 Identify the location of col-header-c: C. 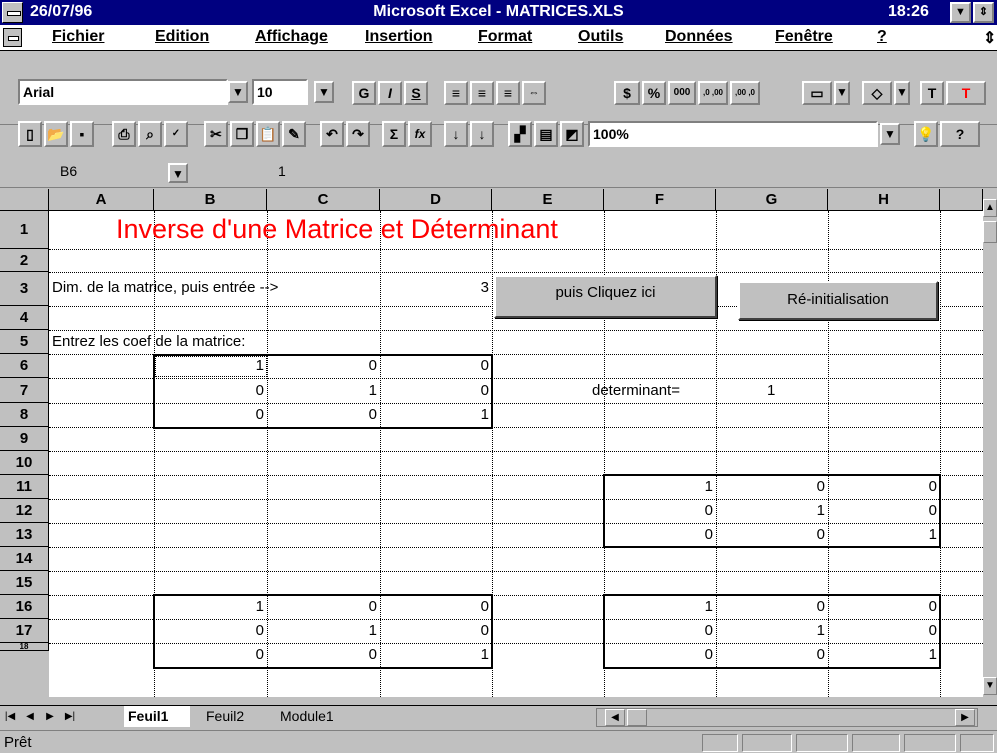
(323, 200).